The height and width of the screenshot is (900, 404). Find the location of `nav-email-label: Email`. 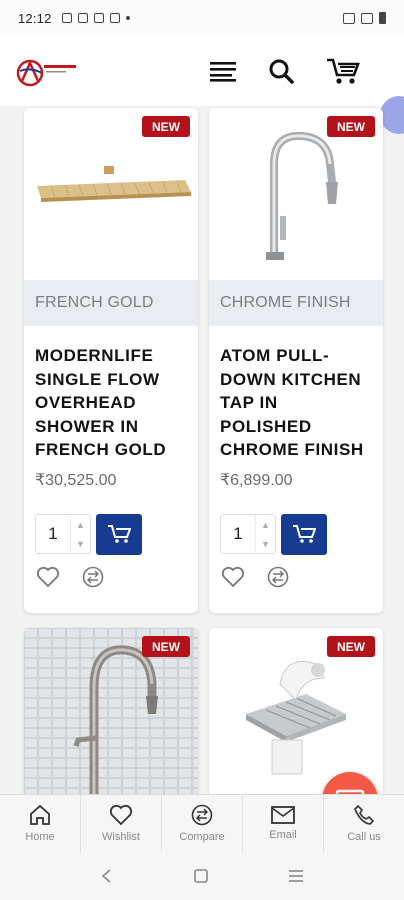

nav-email-label: Email is located at coordinates (283, 835).